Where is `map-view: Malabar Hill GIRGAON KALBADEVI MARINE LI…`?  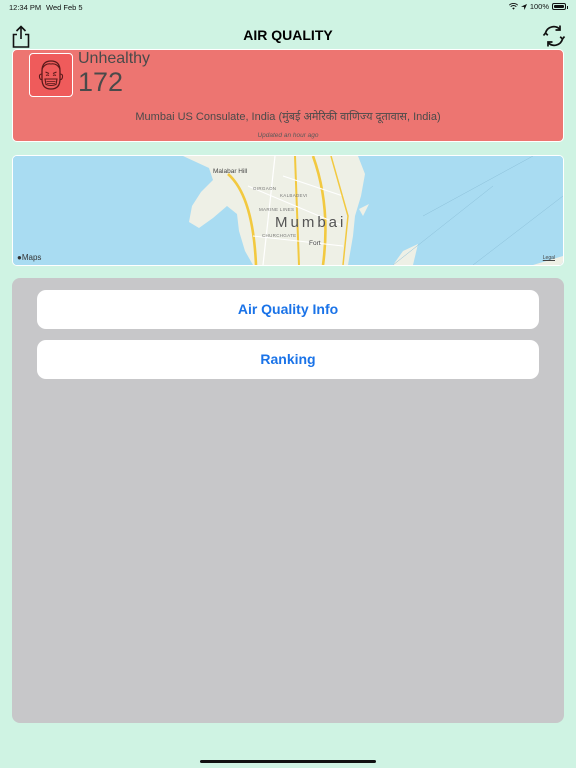 map-view: Malabar Hill GIRGAON KALBADEVI MARINE LI… is located at coordinates (288, 210).